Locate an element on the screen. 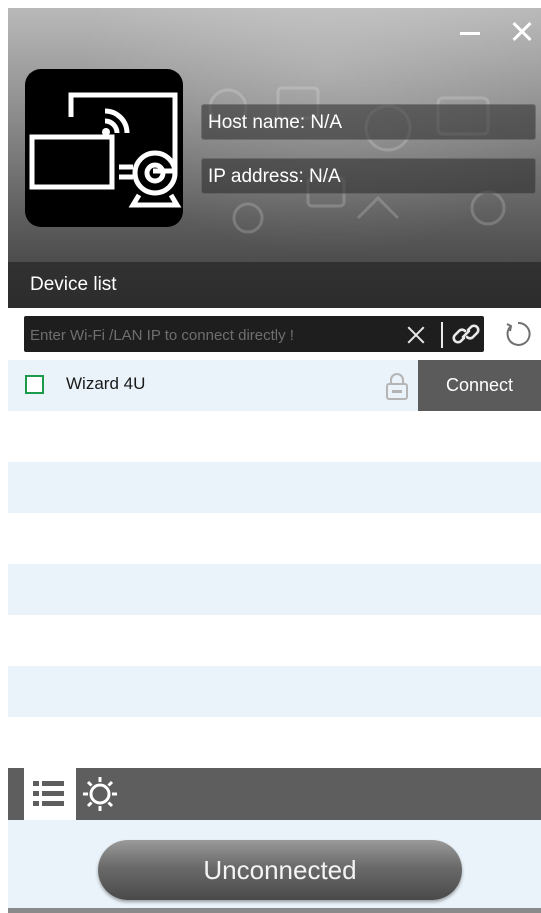 The height and width of the screenshot is (913, 541). app-logo is located at coordinates (104, 148).